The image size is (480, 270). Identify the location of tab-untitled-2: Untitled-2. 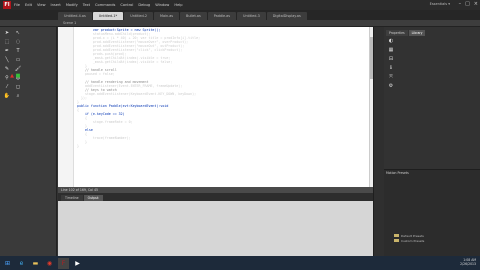
(139, 16).